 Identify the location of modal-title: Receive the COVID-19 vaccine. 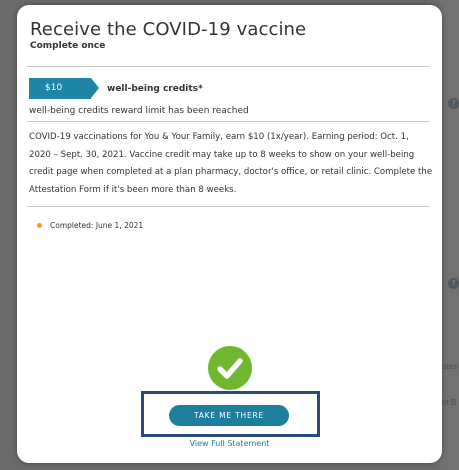
(168, 29).